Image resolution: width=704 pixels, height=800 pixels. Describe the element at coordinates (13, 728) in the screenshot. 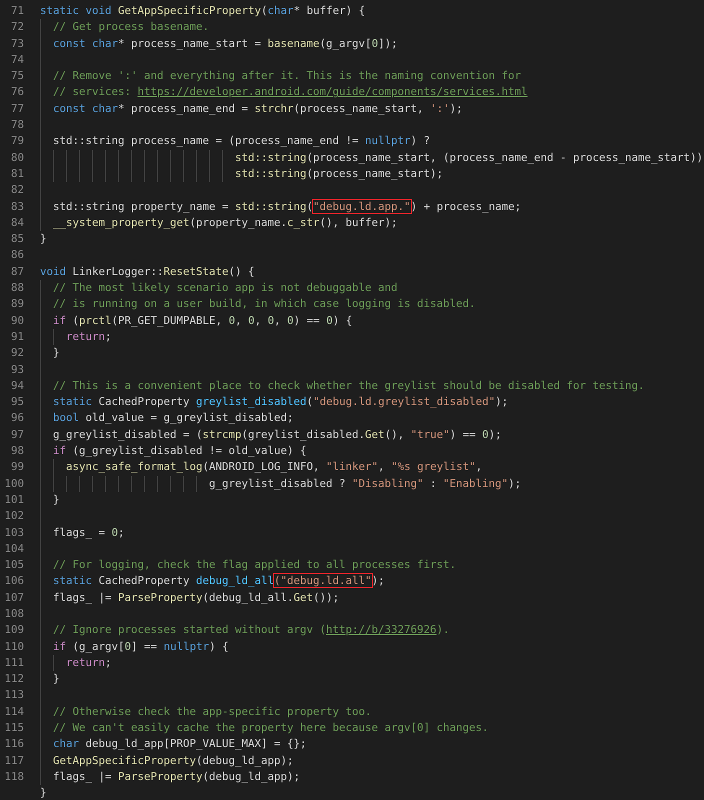

I see `line-number: 115` at that location.